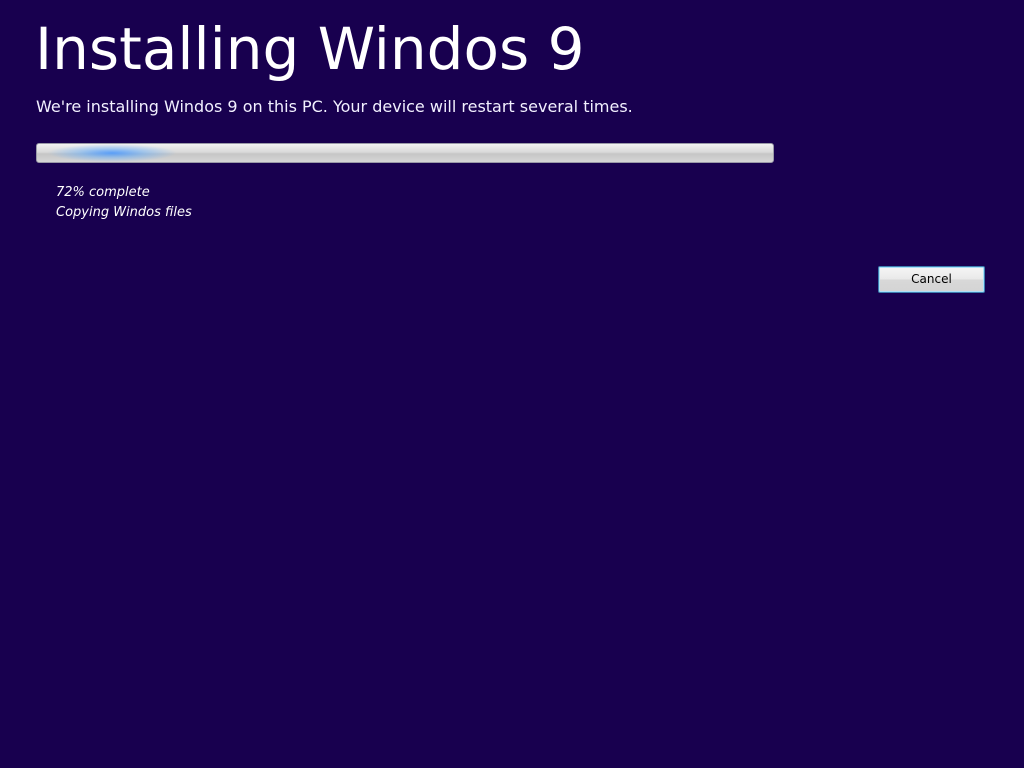 Image resolution: width=1024 pixels, height=768 pixels. What do you see at coordinates (310, 49) in the screenshot?
I see `page-title: Installing Windos 9` at bounding box center [310, 49].